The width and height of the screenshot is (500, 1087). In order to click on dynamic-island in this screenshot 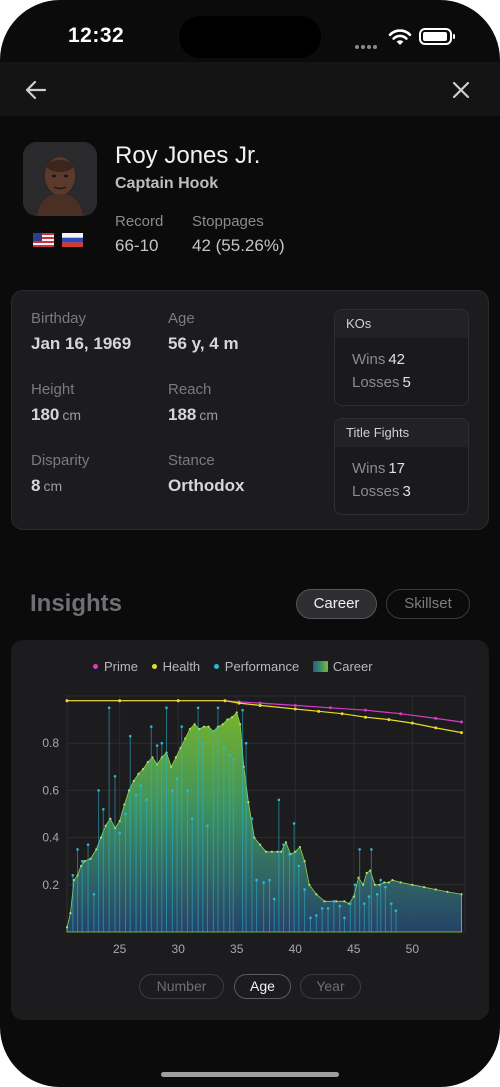, I will do `click(250, 37)`.